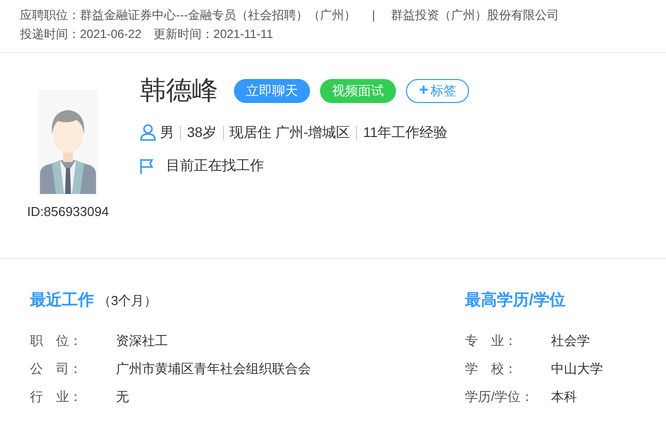  I want to click on job-search-status: 目前正在找工作, so click(215, 165).